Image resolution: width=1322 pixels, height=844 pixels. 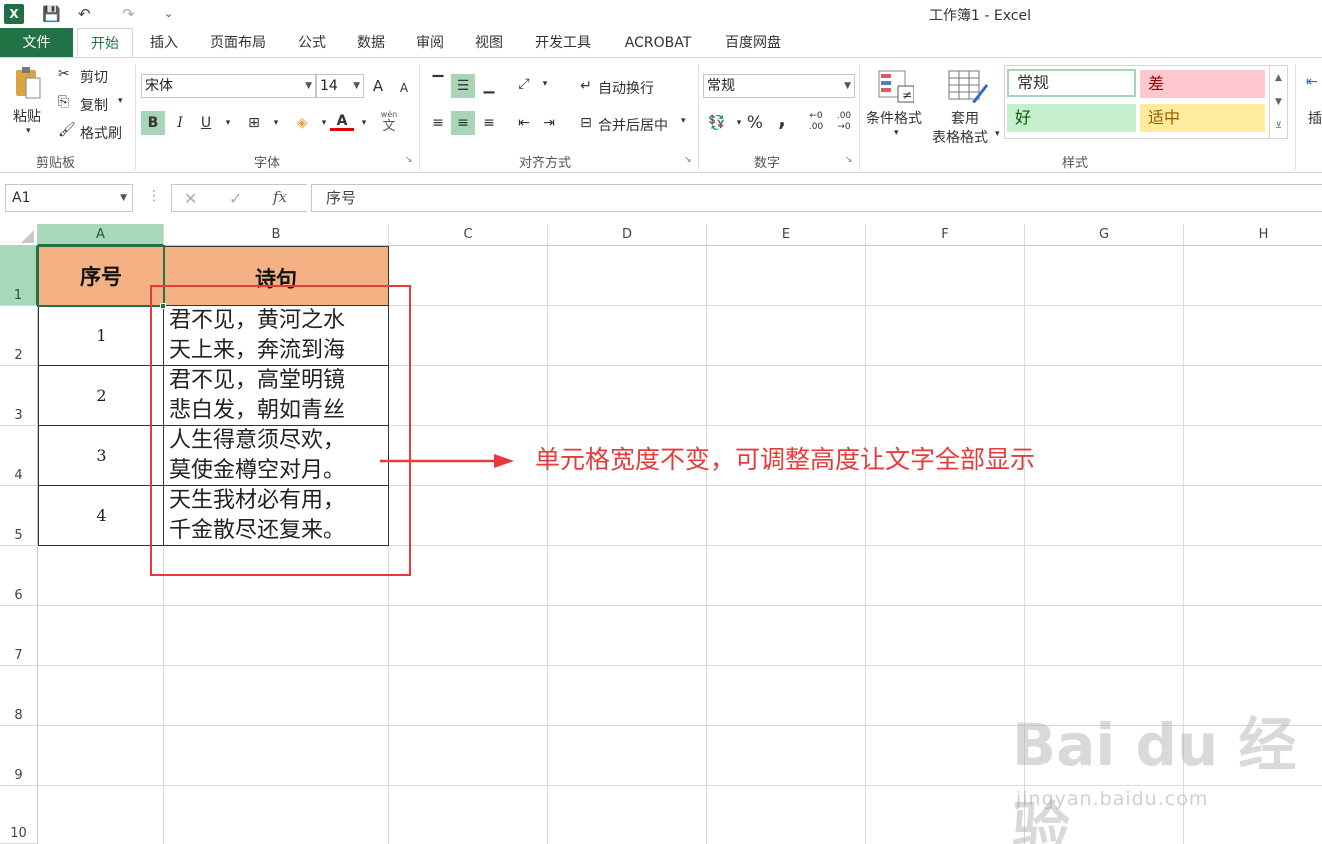 What do you see at coordinates (844, 123) in the screenshot?
I see `decrease-decimal-icon: .00 →0` at bounding box center [844, 123].